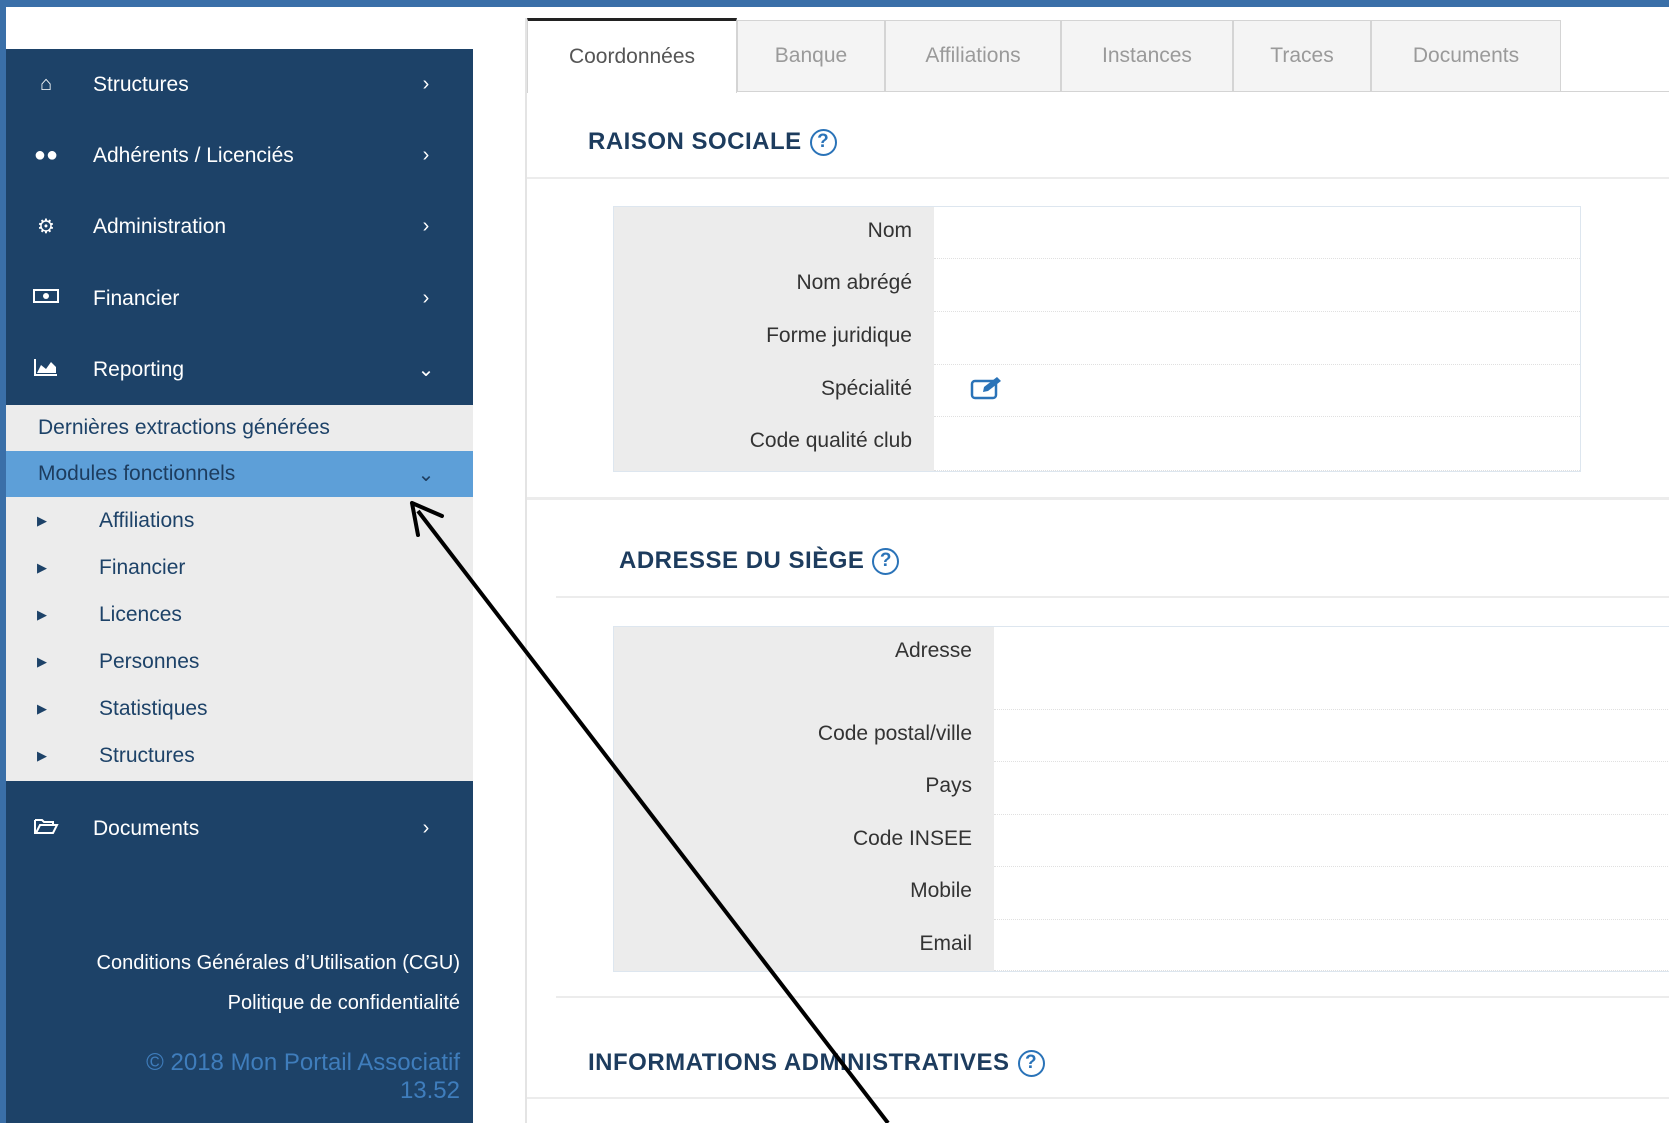 The width and height of the screenshot is (1669, 1123). I want to click on module-item-affiliations: ▶ Affiliations, so click(239, 520).